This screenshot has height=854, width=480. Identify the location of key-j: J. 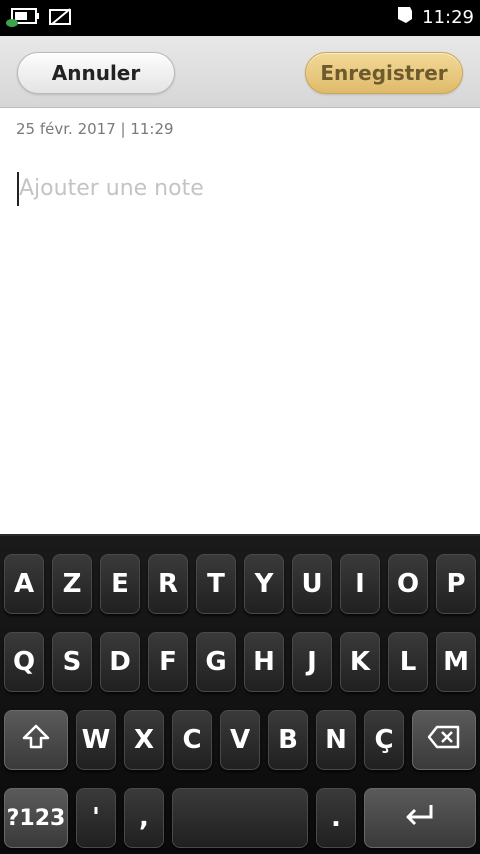
(312, 662).